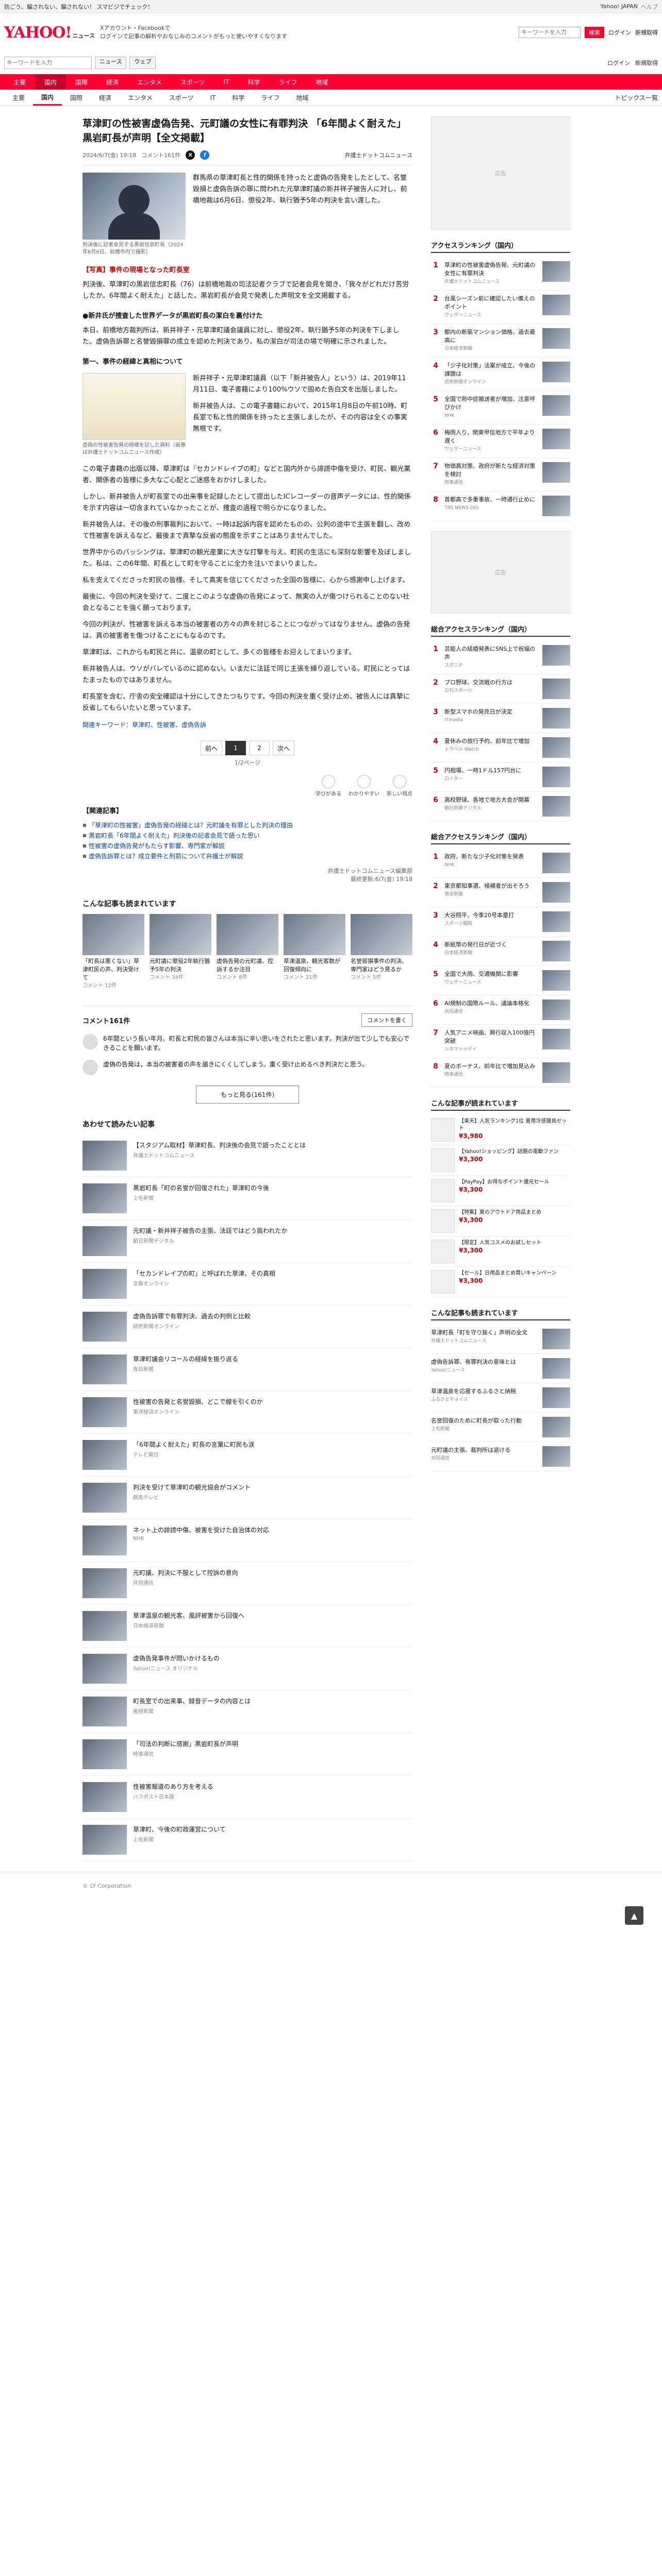 The height and width of the screenshot is (2576, 662). I want to click on nav-item-economy: 経済, so click(112, 82).